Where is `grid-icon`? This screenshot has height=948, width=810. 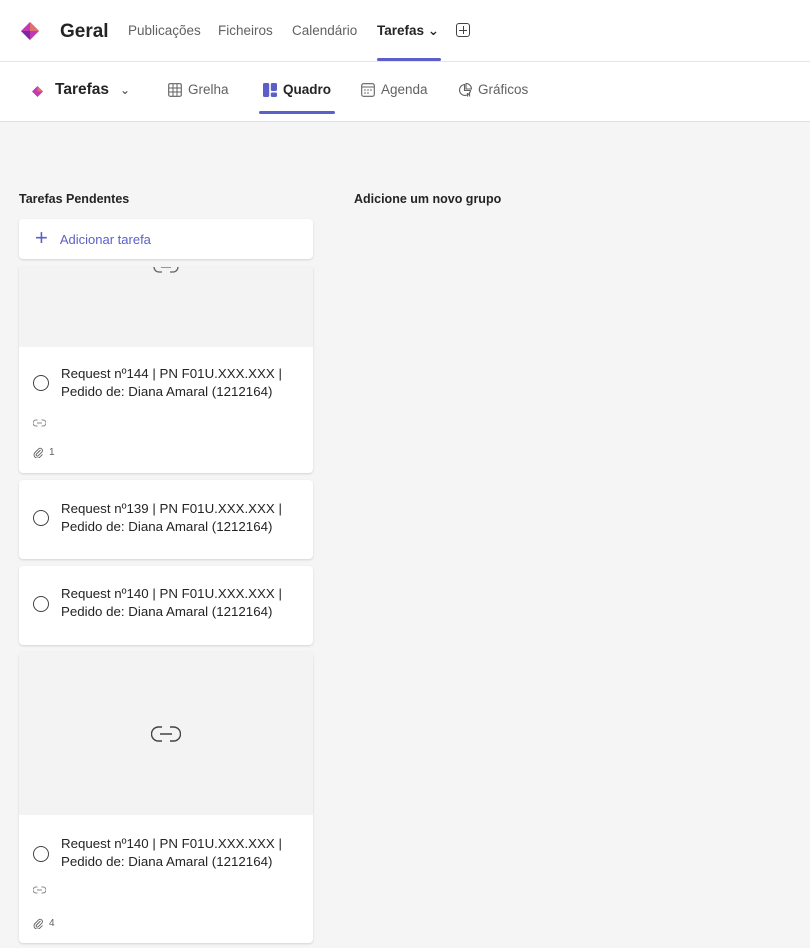
grid-icon is located at coordinates (175, 89).